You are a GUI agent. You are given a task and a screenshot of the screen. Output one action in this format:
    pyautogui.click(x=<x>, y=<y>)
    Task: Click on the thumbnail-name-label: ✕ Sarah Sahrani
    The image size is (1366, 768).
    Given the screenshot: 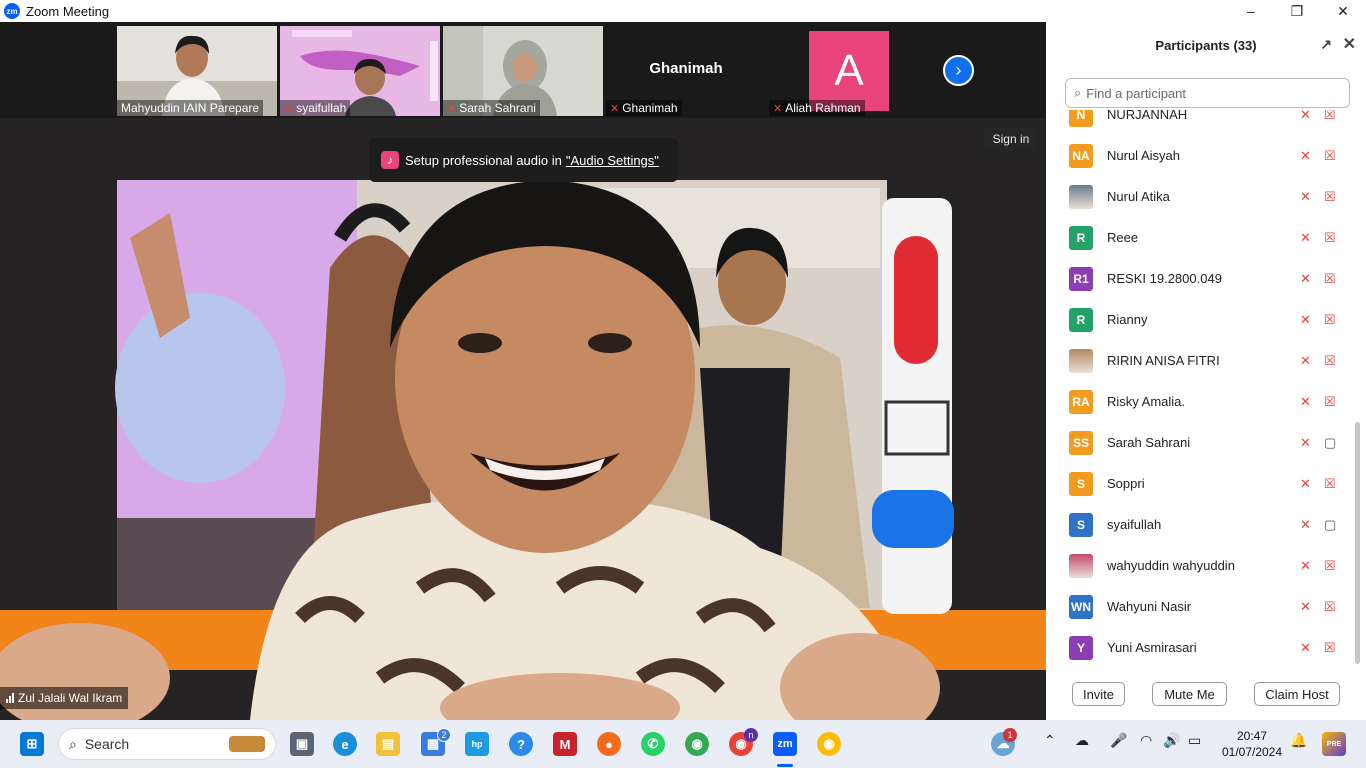 What is the action you would take?
    pyautogui.click(x=491, y=108)
    